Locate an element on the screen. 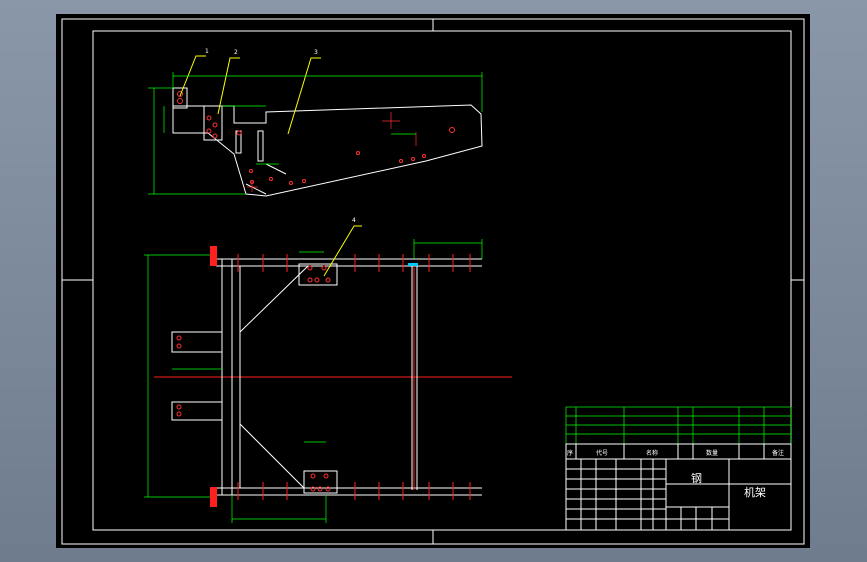 The image size is (867, 562). bom-header-name: 名称 is located at coordinates (652, 453).